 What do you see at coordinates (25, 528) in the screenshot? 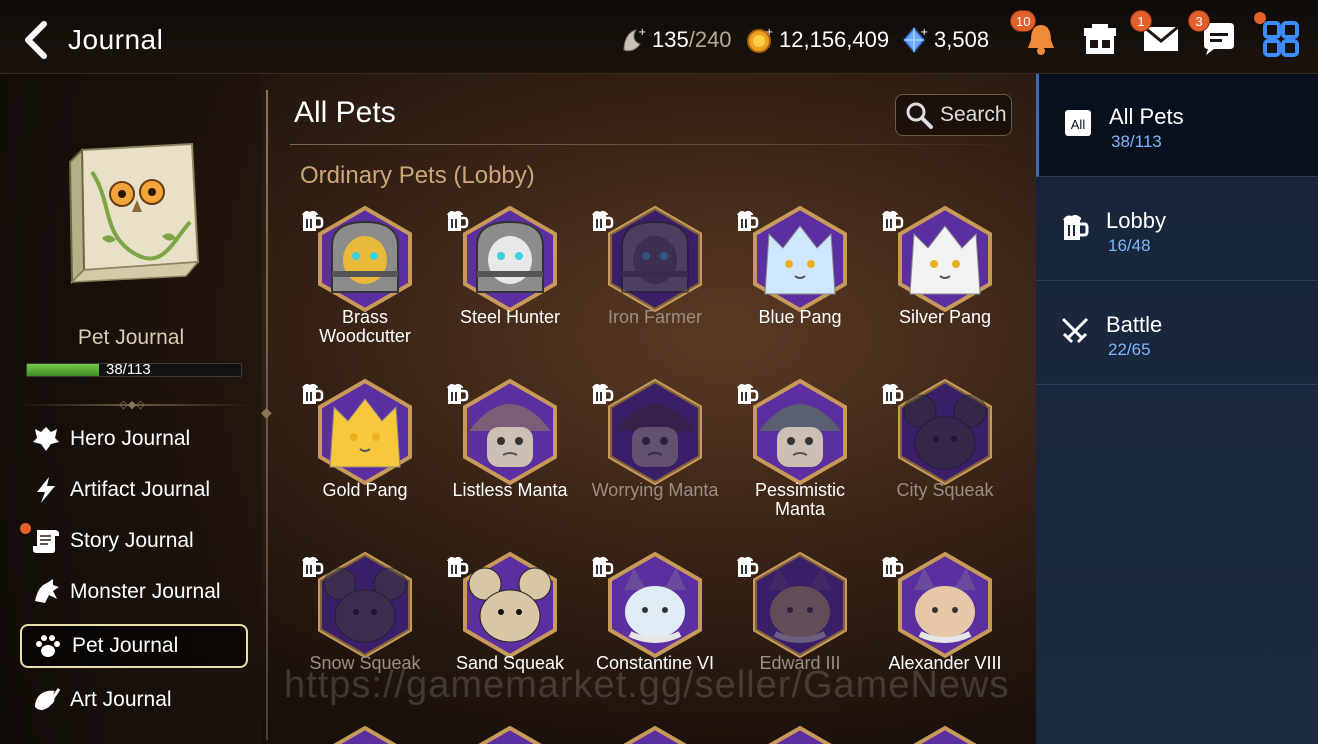
I see `story-alert-dot` at bounding box center [25, 528].